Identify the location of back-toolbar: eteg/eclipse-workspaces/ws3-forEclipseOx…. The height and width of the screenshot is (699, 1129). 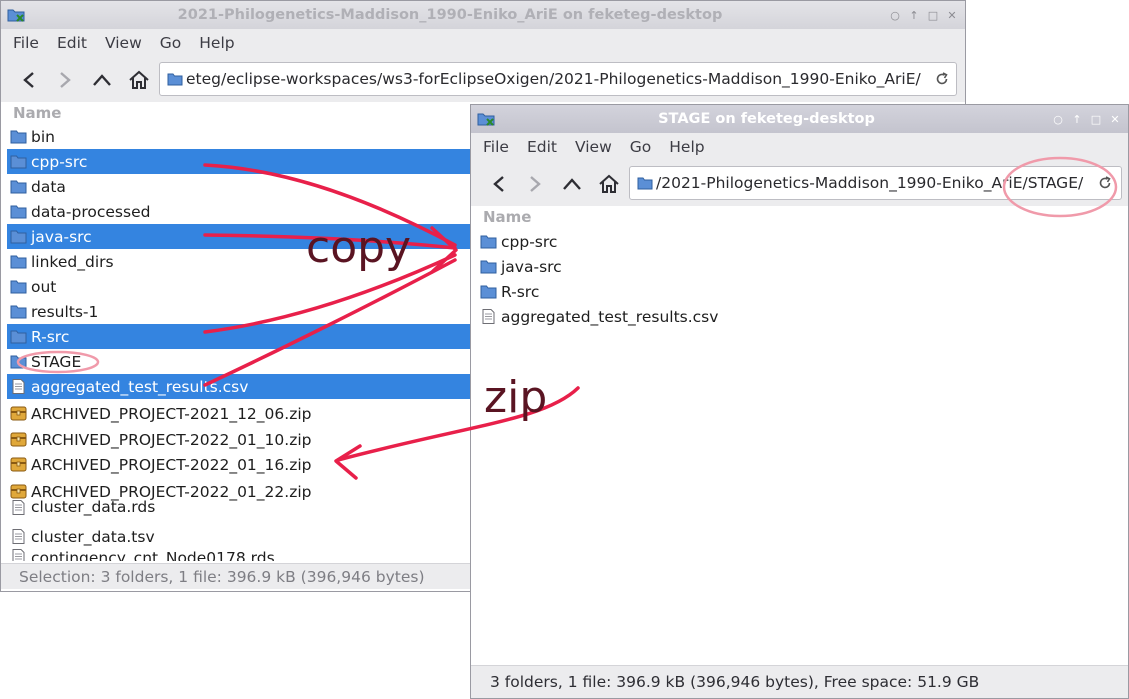
(483, 80).